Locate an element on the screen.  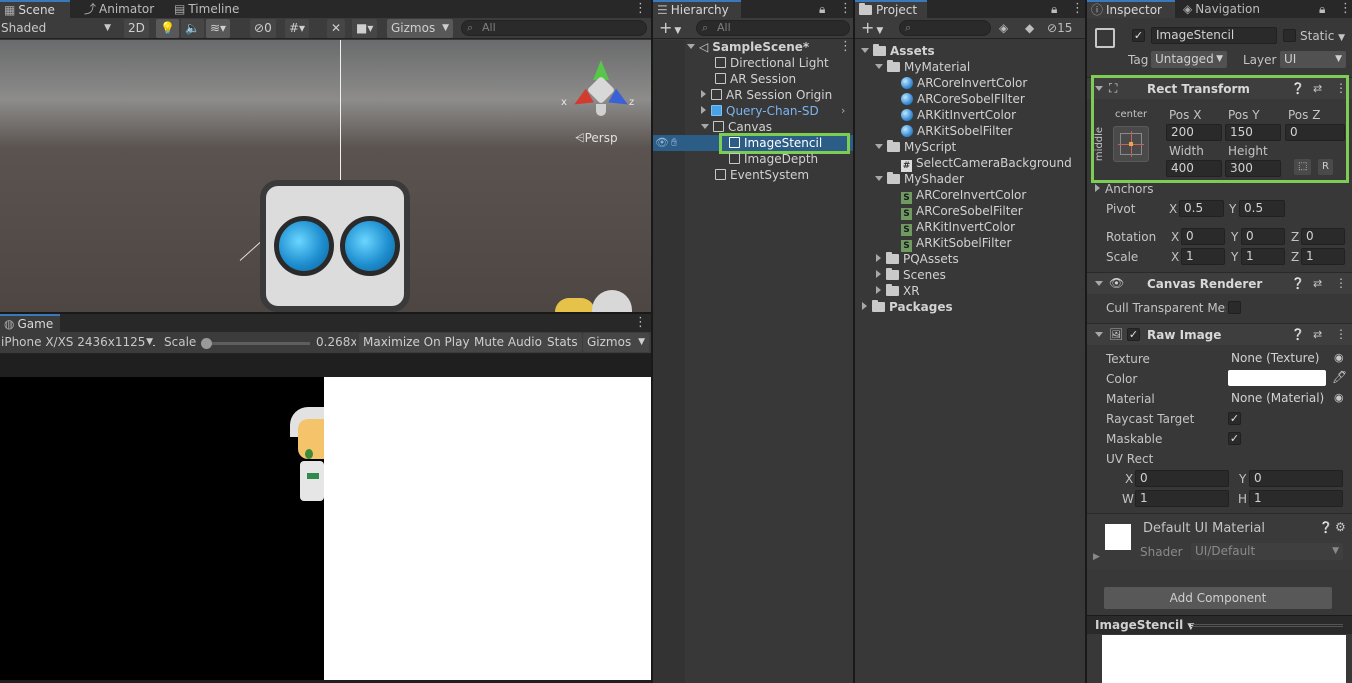
hierarchy-item-query-chan: Query-Chan-SD is located at coordinates (760, 111).